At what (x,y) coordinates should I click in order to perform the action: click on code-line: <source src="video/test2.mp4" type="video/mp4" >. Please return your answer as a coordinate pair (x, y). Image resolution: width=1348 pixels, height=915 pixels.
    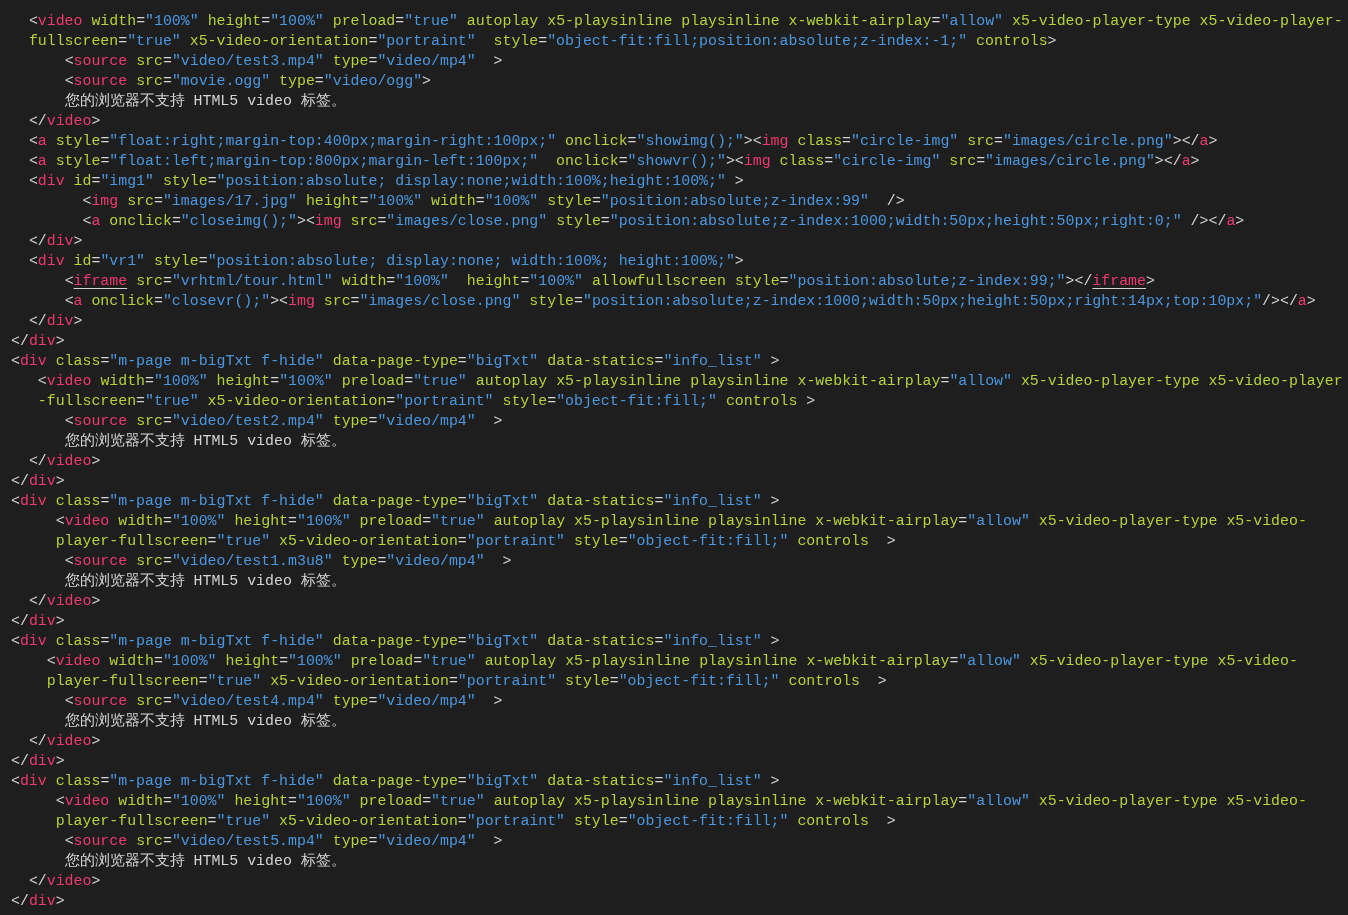
    Looking at the image, I should click on (283, 421).